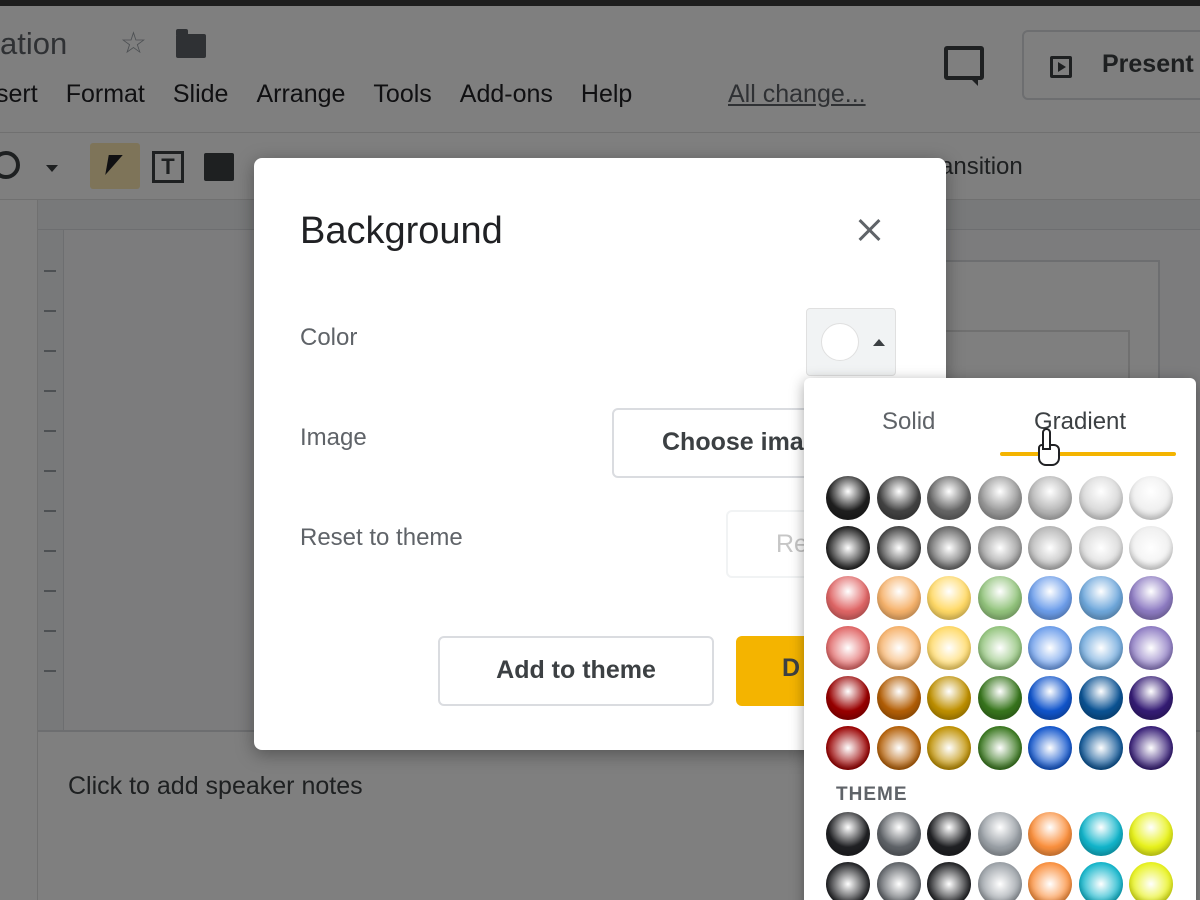 This screenshot has height=900, width=1200. What do you see at coordinates (401, 231) in the screenshot?
I see `dialog-title: Background` at bounding box center [401, 231].